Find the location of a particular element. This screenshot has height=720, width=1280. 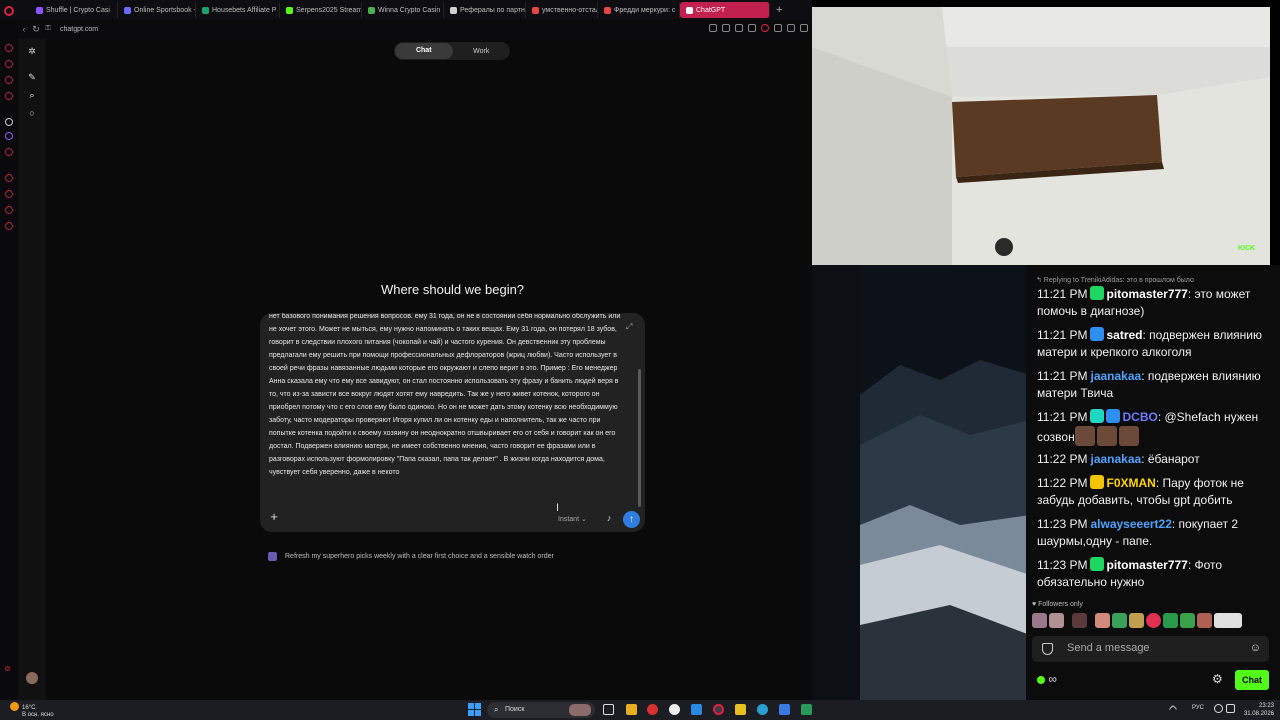

chat-send-button: Chat is located at coordinates (1252, 680).